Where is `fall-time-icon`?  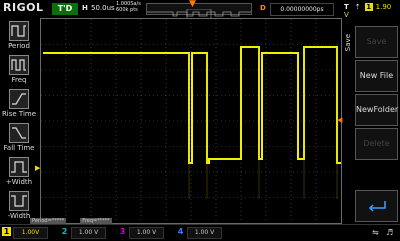 fall-time-icon is located at coordinates (19, 133).